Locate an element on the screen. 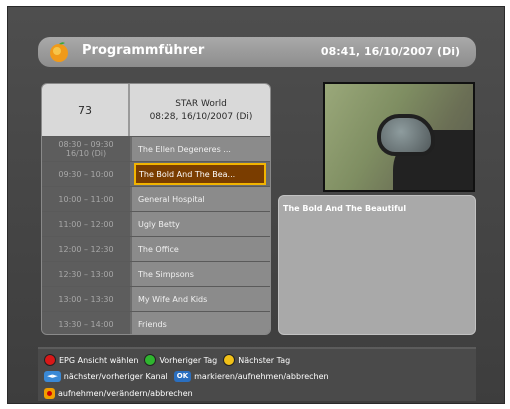  record-key-icon is located at coordinates (49, 393).